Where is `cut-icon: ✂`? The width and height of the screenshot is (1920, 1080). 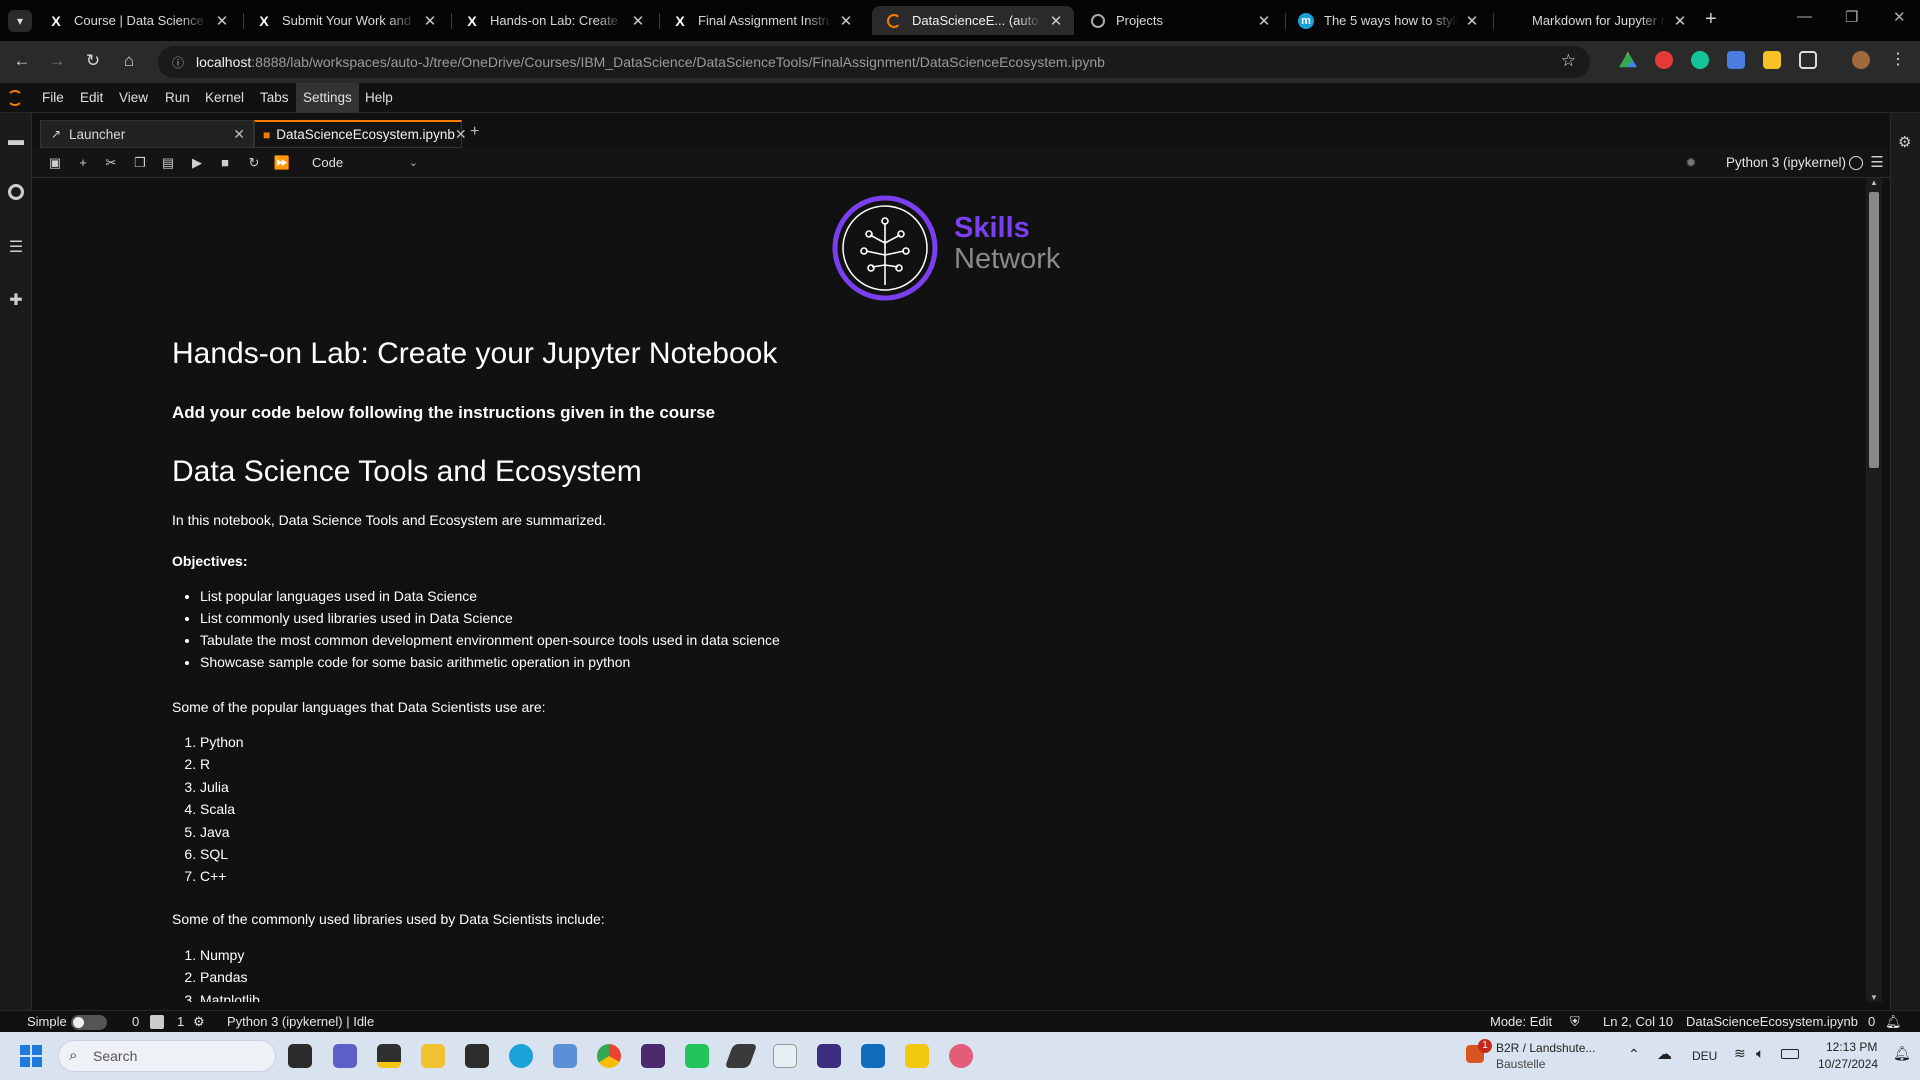
cut-icon: ✂ is located at coordinates (111, 163).